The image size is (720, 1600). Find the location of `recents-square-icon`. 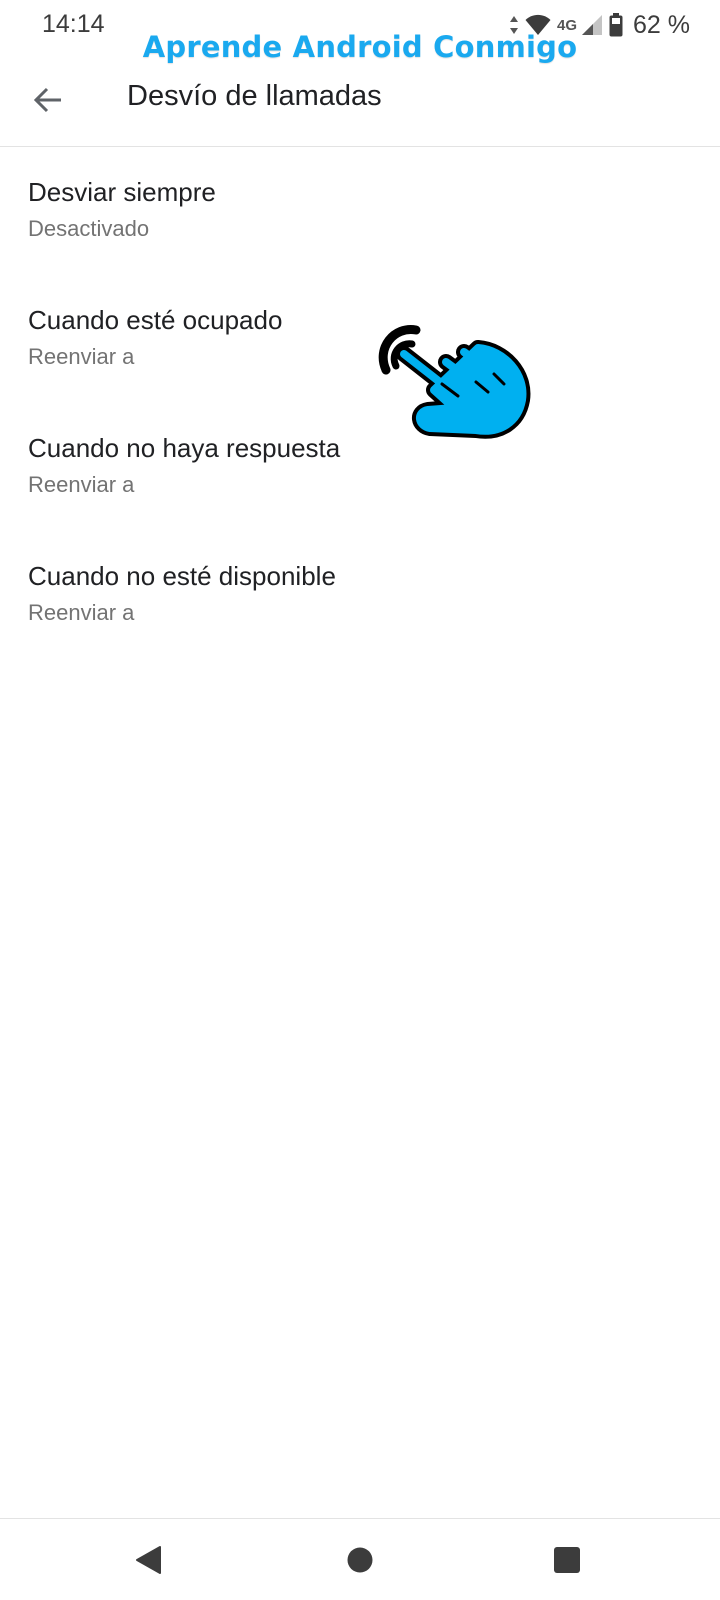

recents-square-icon is located at coordinates (567, 1560).